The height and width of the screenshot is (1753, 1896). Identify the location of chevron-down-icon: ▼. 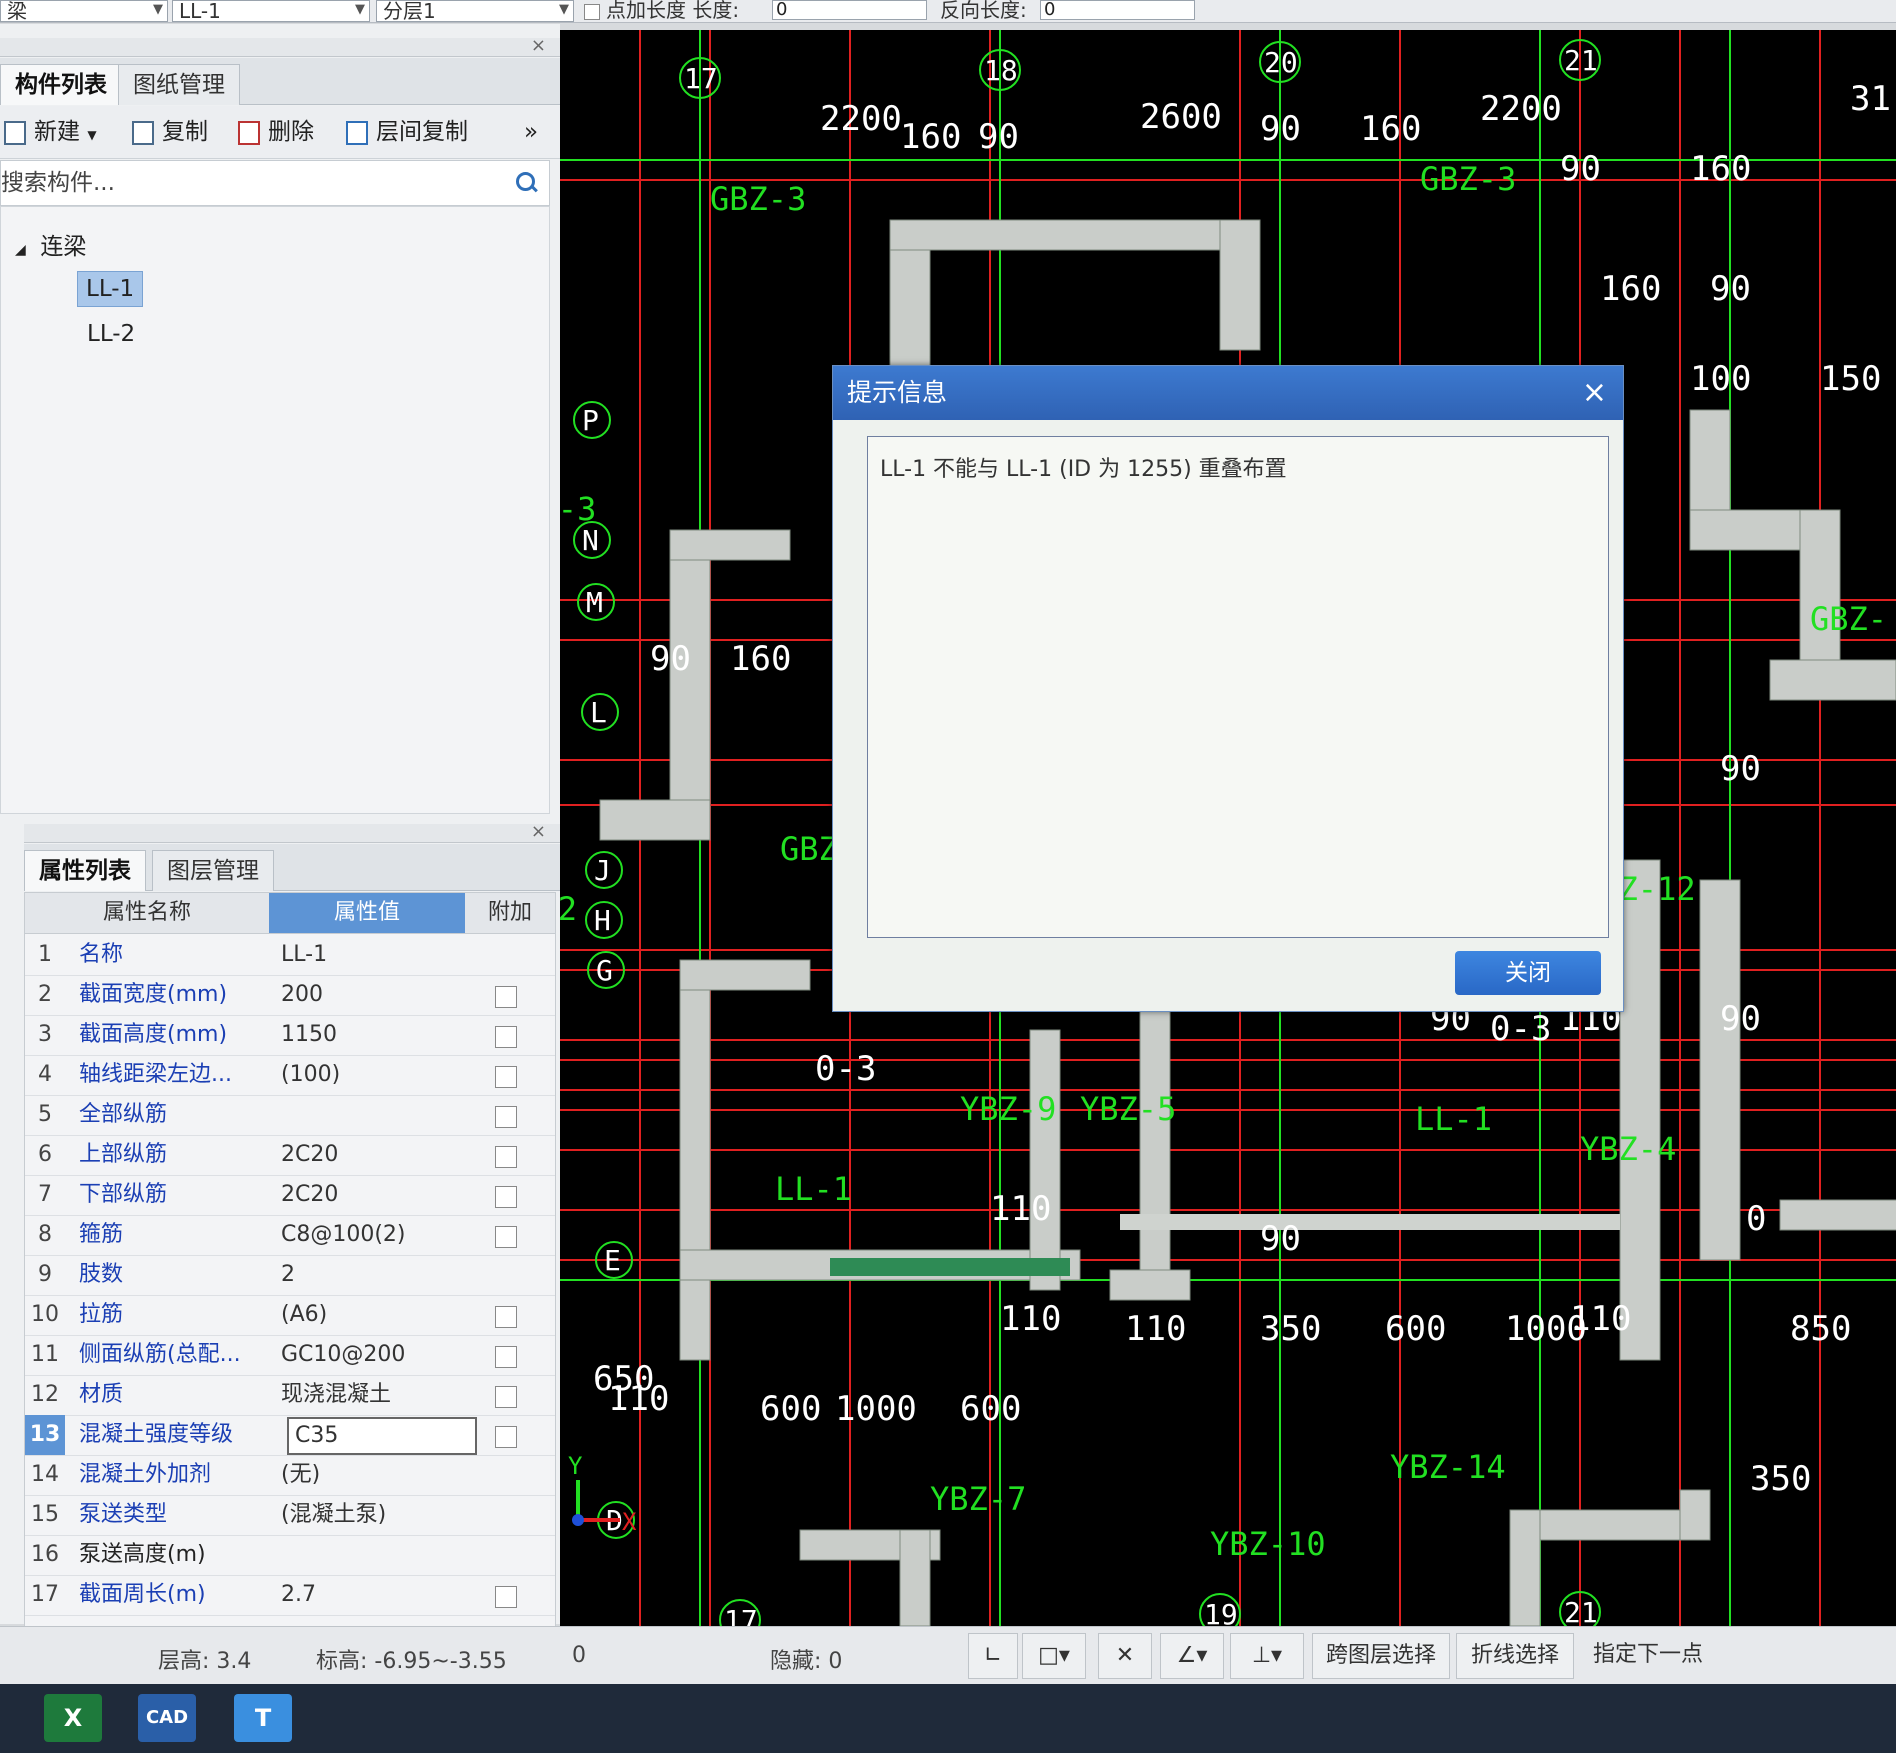
(564, 9).